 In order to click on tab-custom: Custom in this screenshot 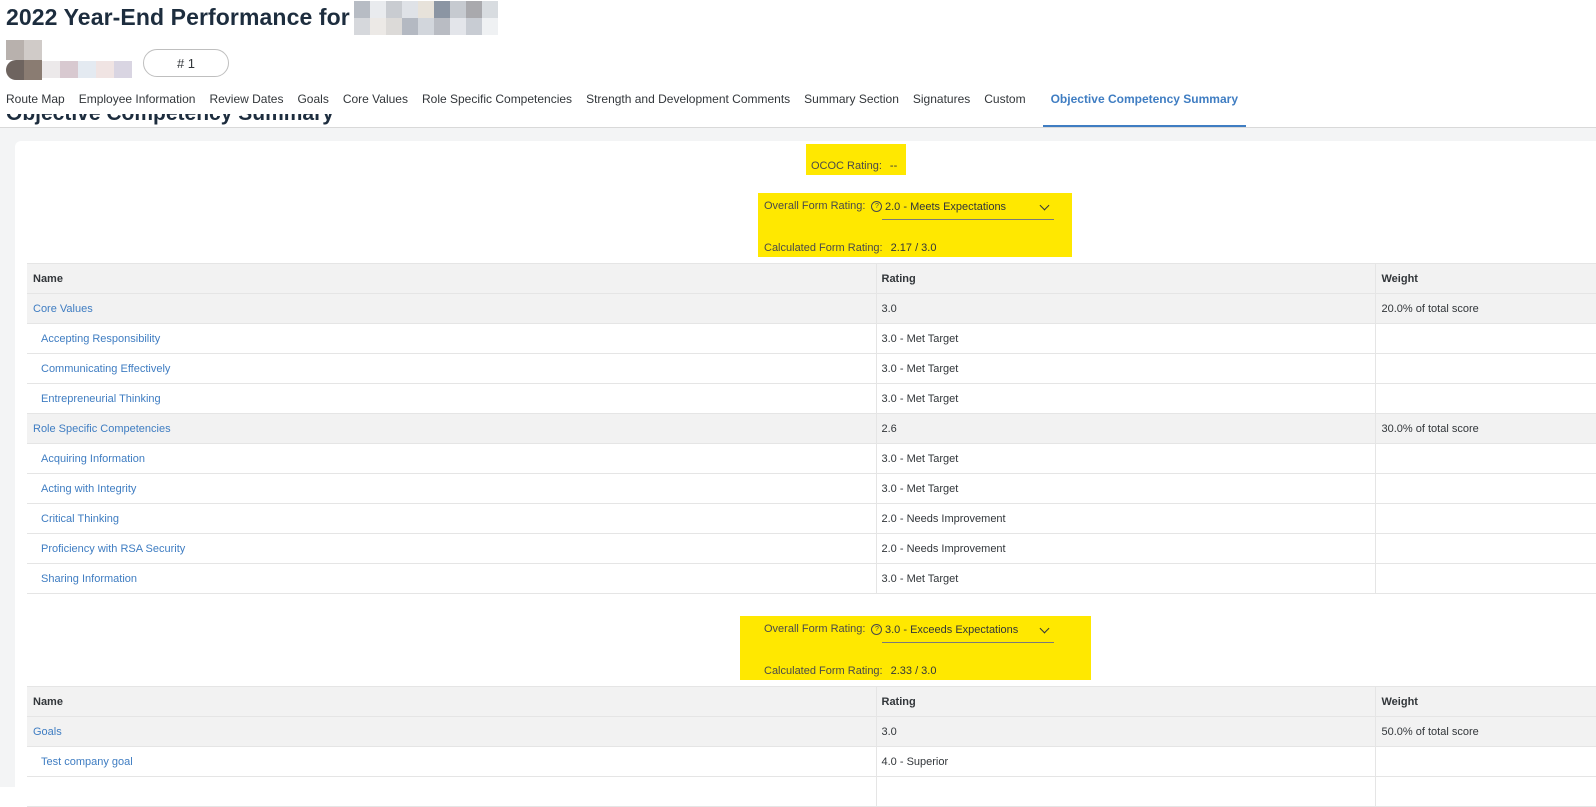, I will do `click(1004, 106)`.